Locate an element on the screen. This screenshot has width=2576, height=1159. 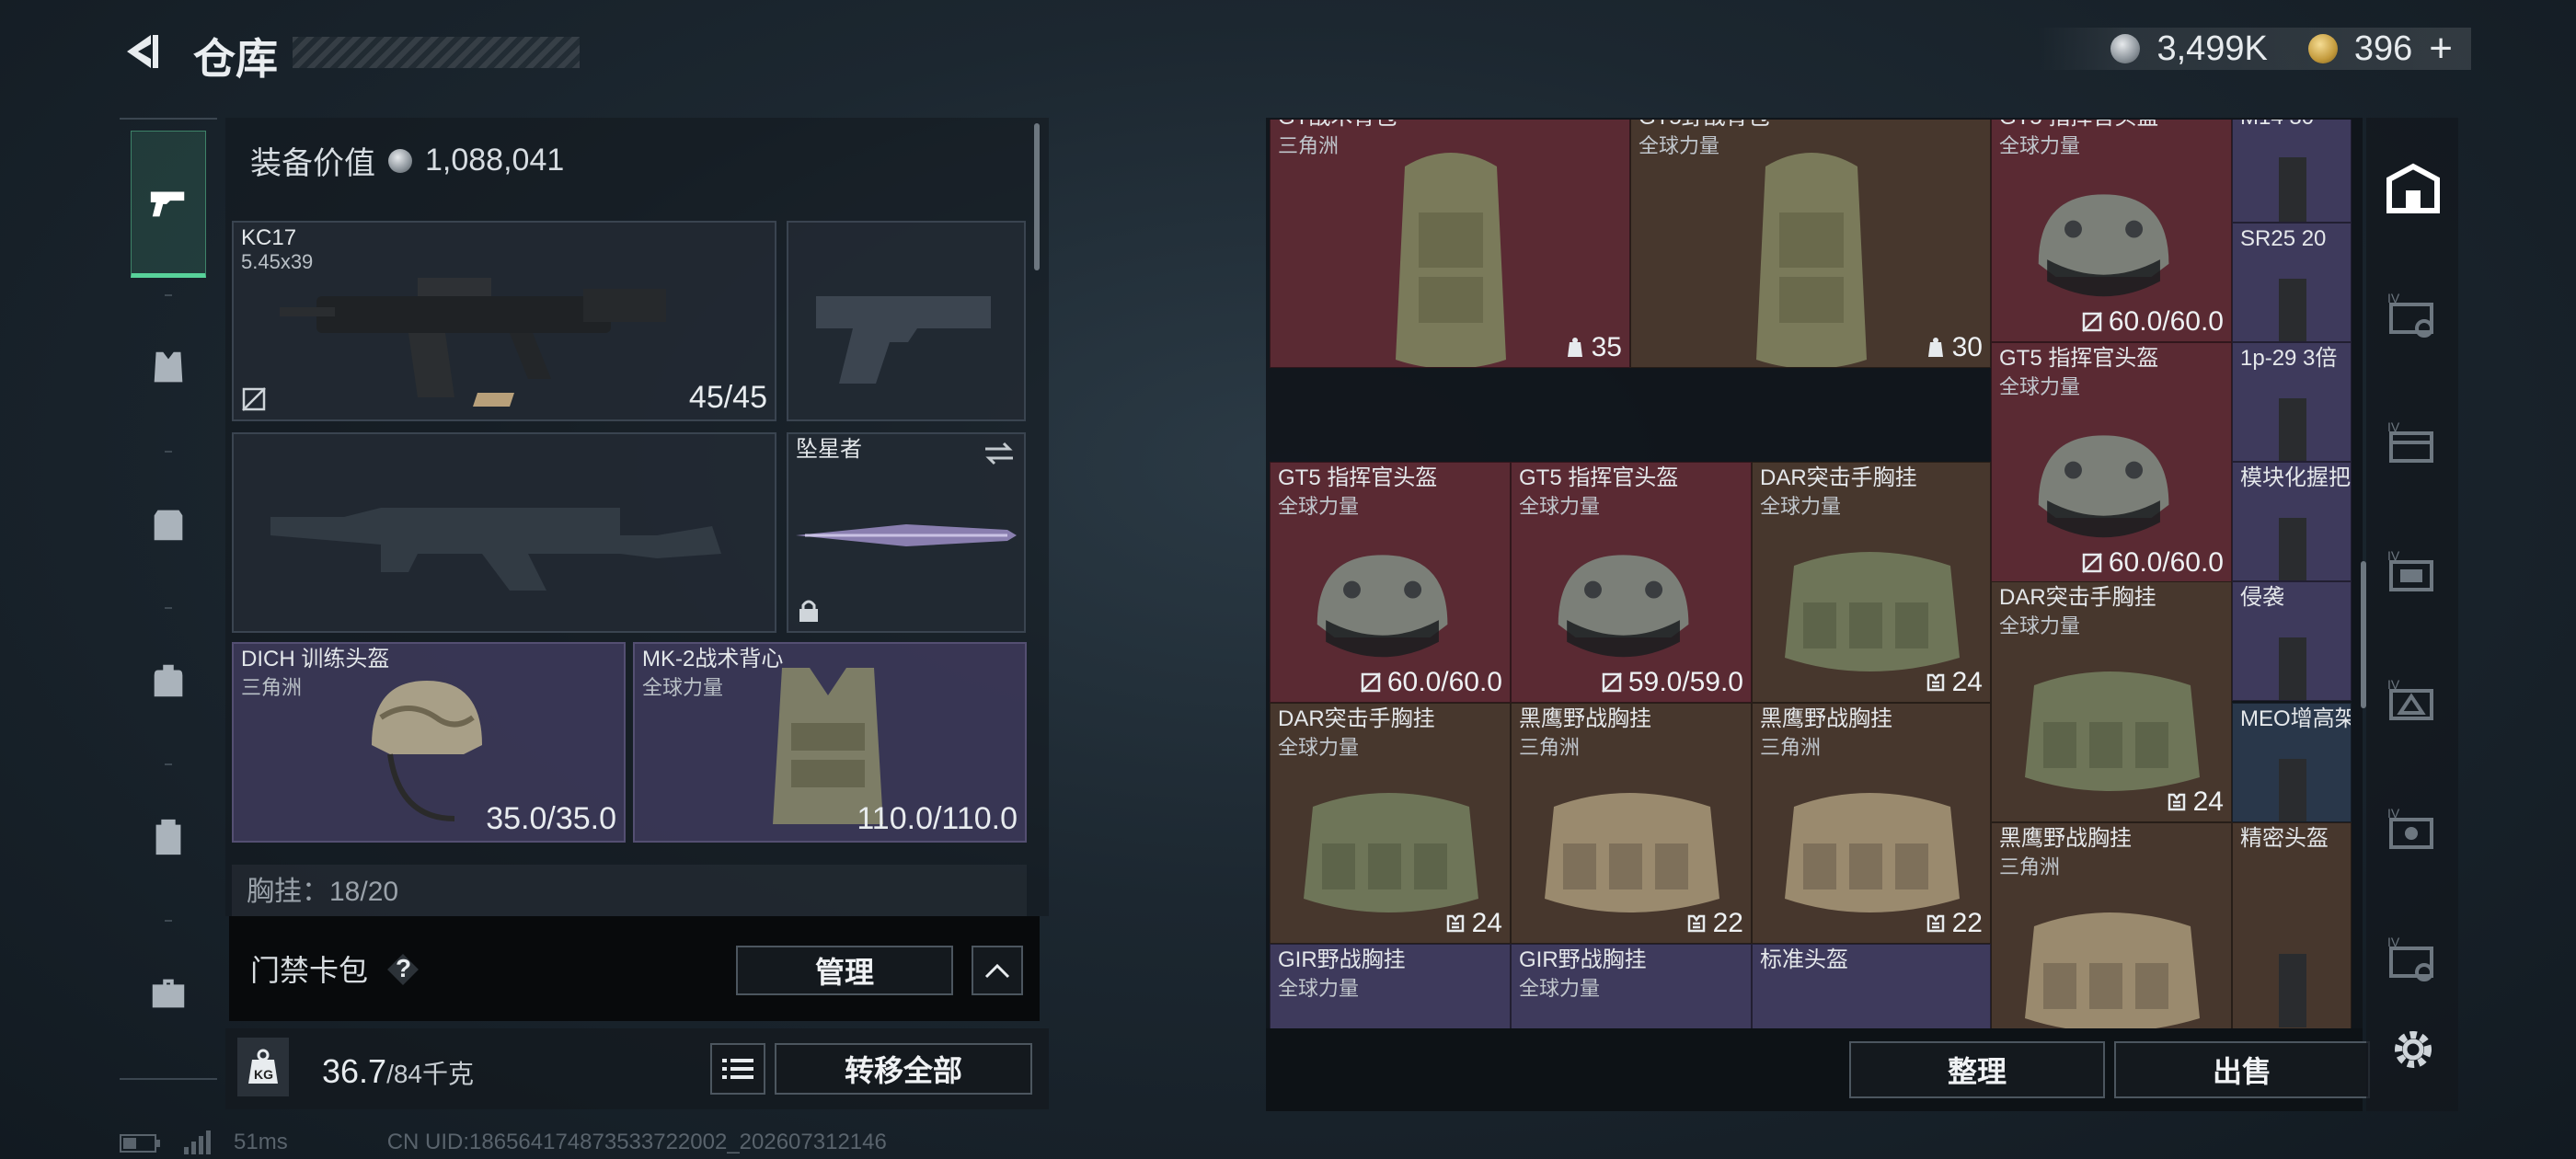
help-icon: ? is located at coordinates (403, 969).